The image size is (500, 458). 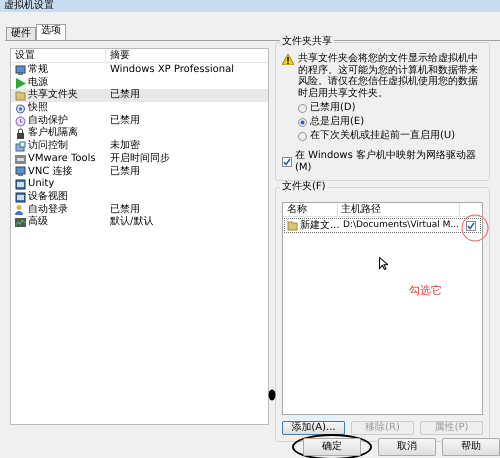 I want to click on settings-row: 共享文件夹 已禁用, so click(x=139, y=95).